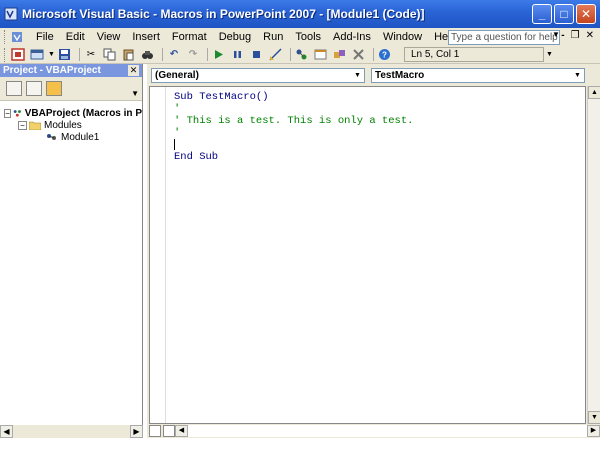 This screenshot has height=450, width=600. I want to click on project-explorer-icon, so click(302, 54).